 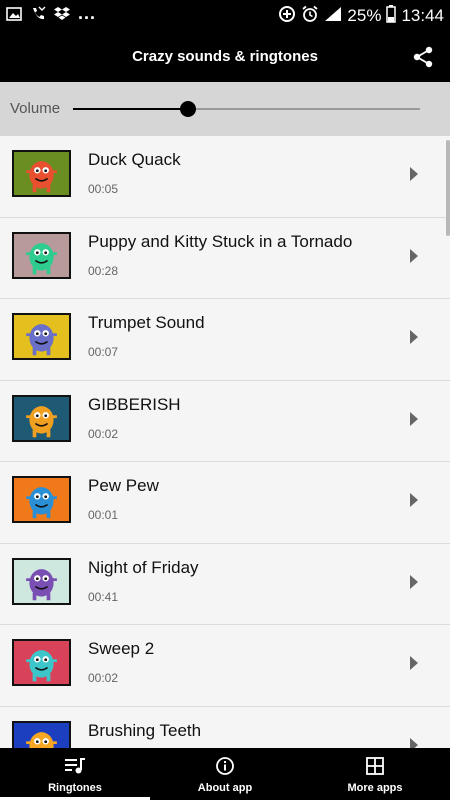 I want to click on sound-row: Trumpet Sound 00:07, so click(x=225, y=340).